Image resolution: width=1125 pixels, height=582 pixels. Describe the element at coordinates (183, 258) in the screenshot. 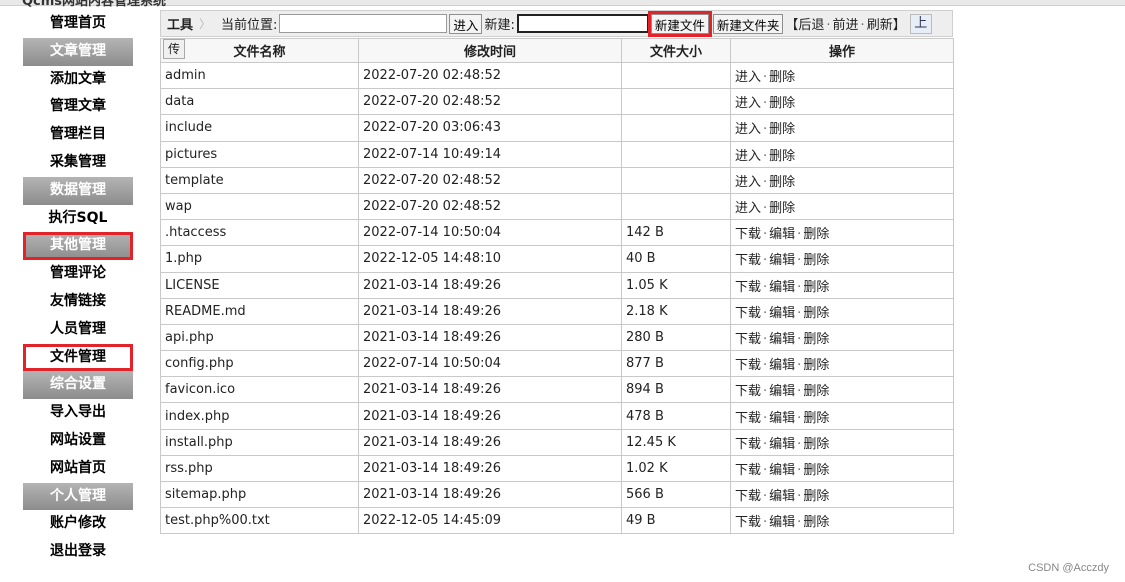

I see `file-name-link: 1.php` at that location.